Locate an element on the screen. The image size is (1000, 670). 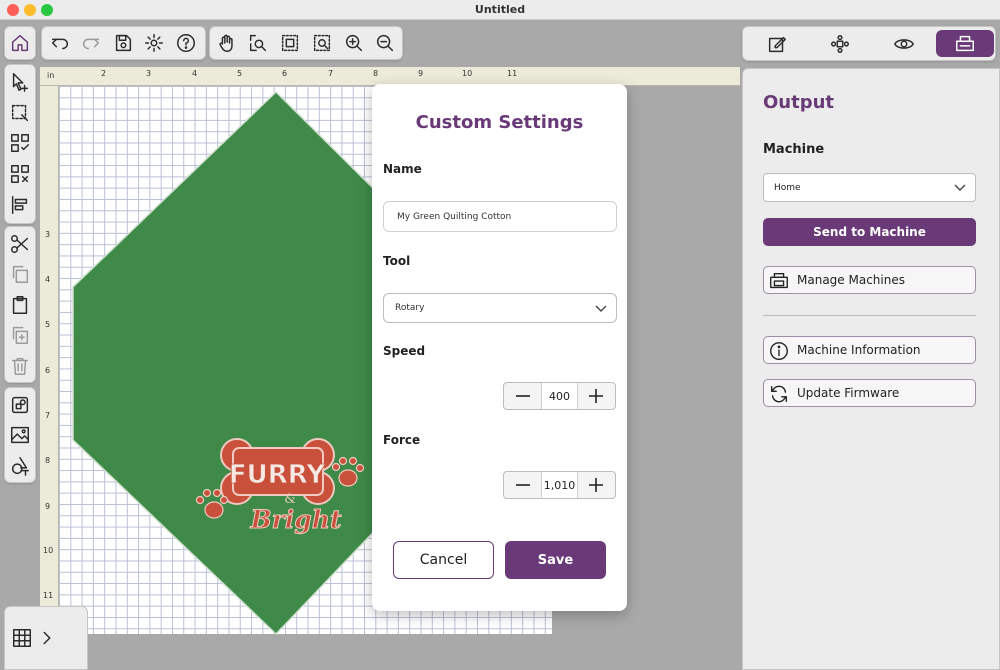
manage-machines-button: Manage Machines is located at coordinates (869, 280).